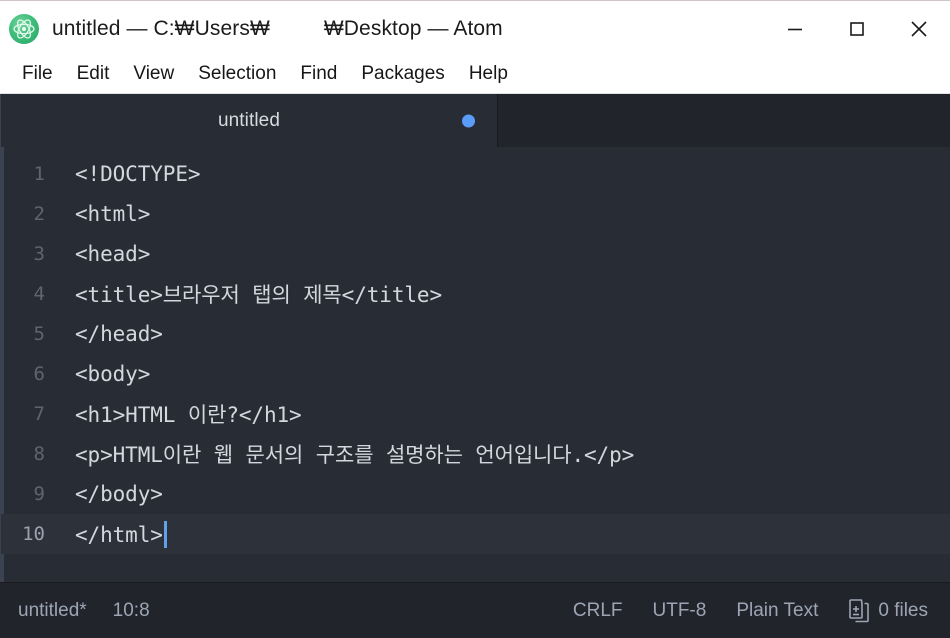  Describe the element at coordinates (52, 611) in the screenshot. I see `status-file-name: untitled*` at that location.